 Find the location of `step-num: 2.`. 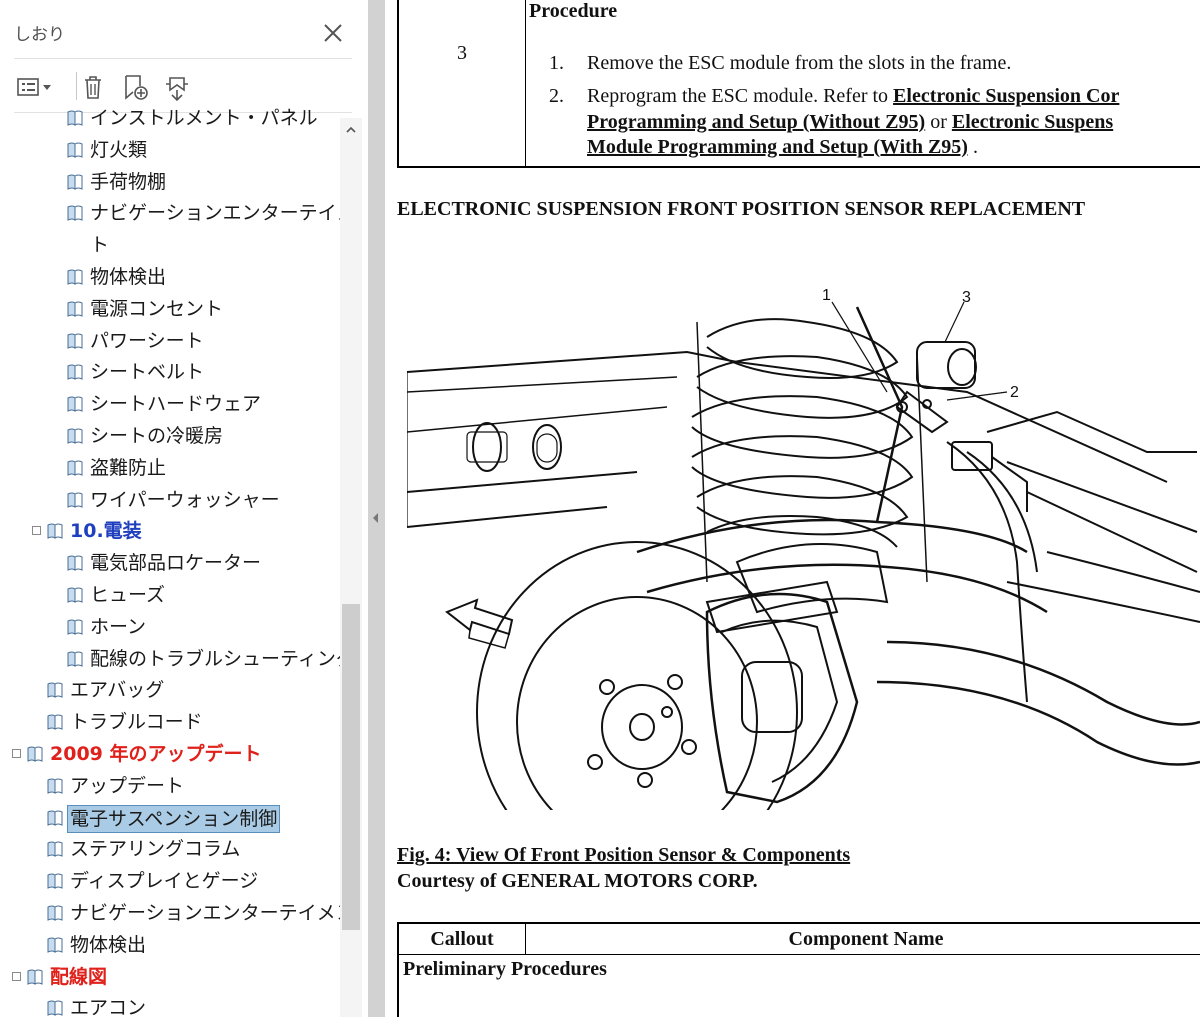

step-num: 2. is located at coordinates (556, 96).